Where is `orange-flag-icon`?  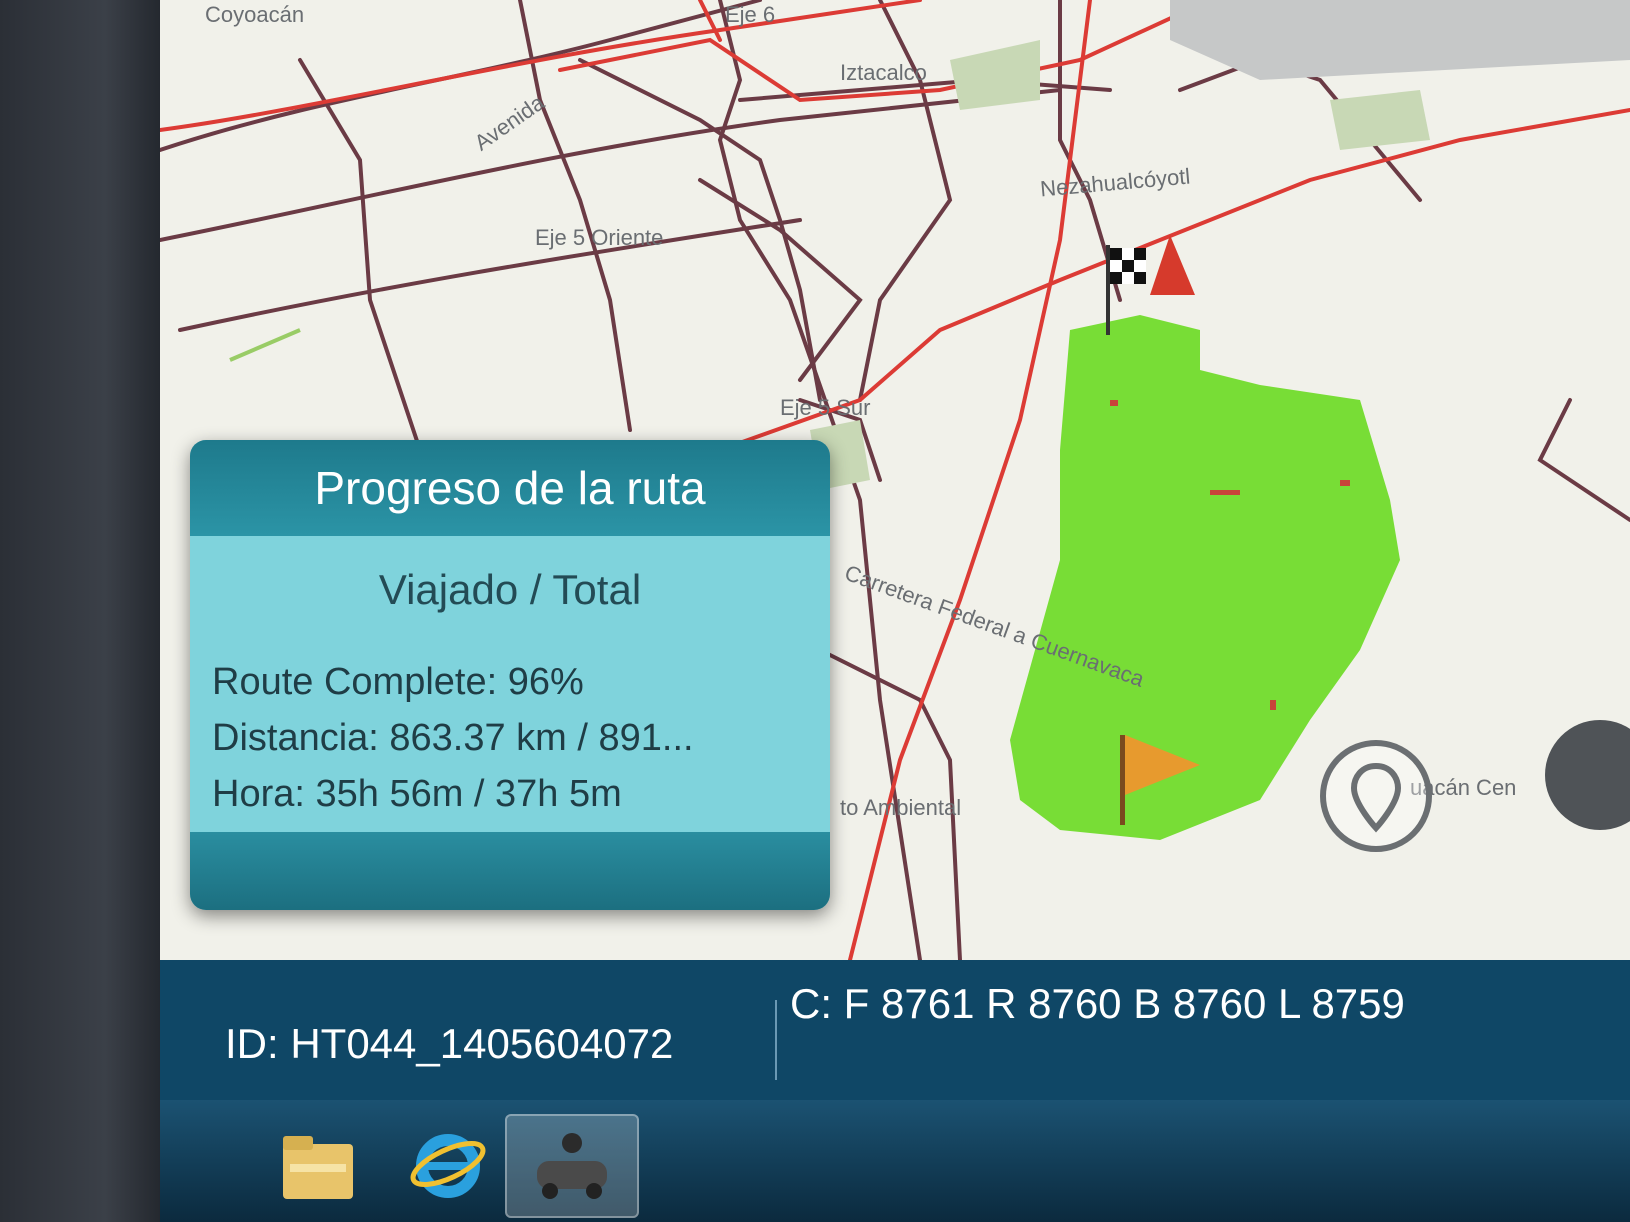 orange-flag-icon is located at coordinates (1160, 780).